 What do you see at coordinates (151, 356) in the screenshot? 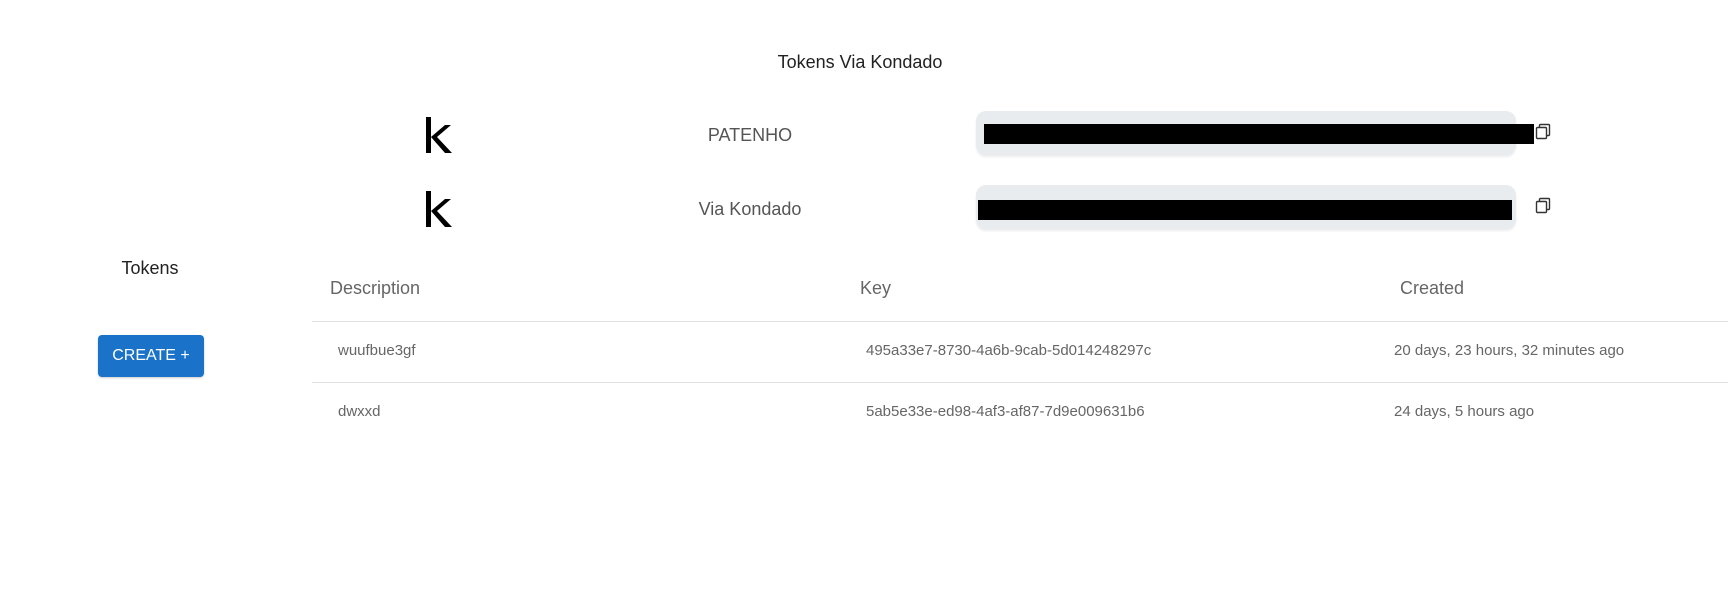
I see `create-token-button: CREATE +` at bounding box center [151, 356].